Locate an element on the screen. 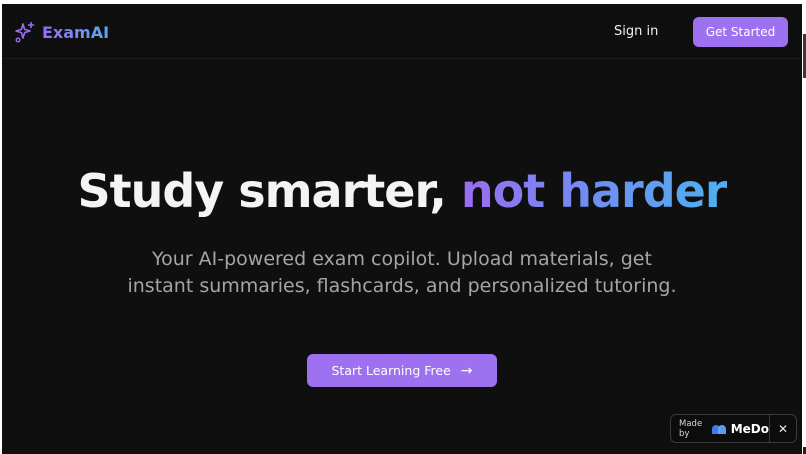 Image resolution: width=806 pixels, height=454 pixels. brand-name: ExamAI is located at coordinates (76, 32).